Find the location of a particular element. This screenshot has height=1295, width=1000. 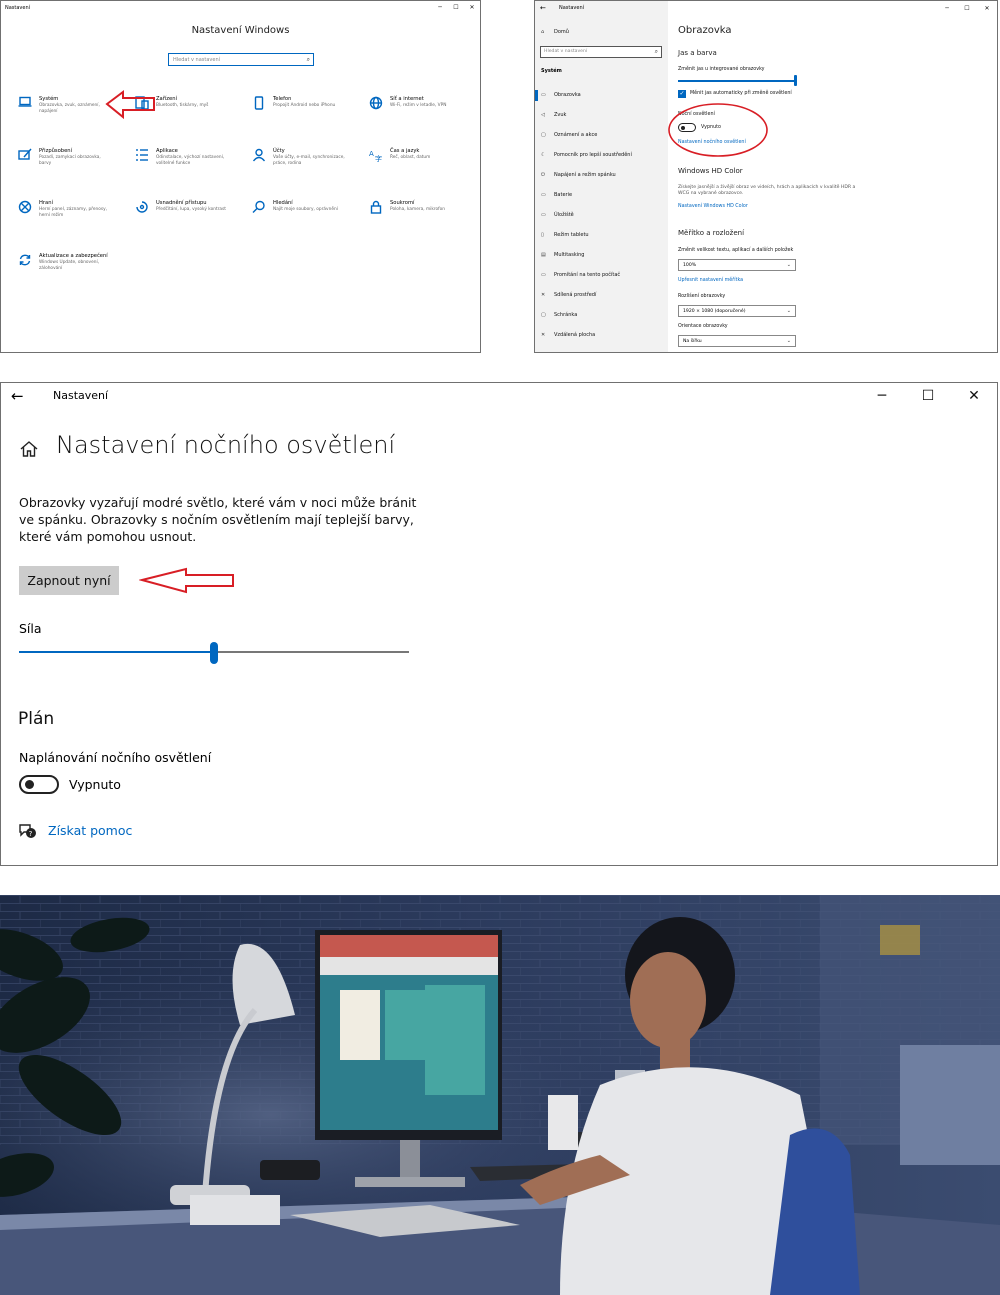

sidebar-item-label: Oznámení a akce is located at coordinates (576, 135).